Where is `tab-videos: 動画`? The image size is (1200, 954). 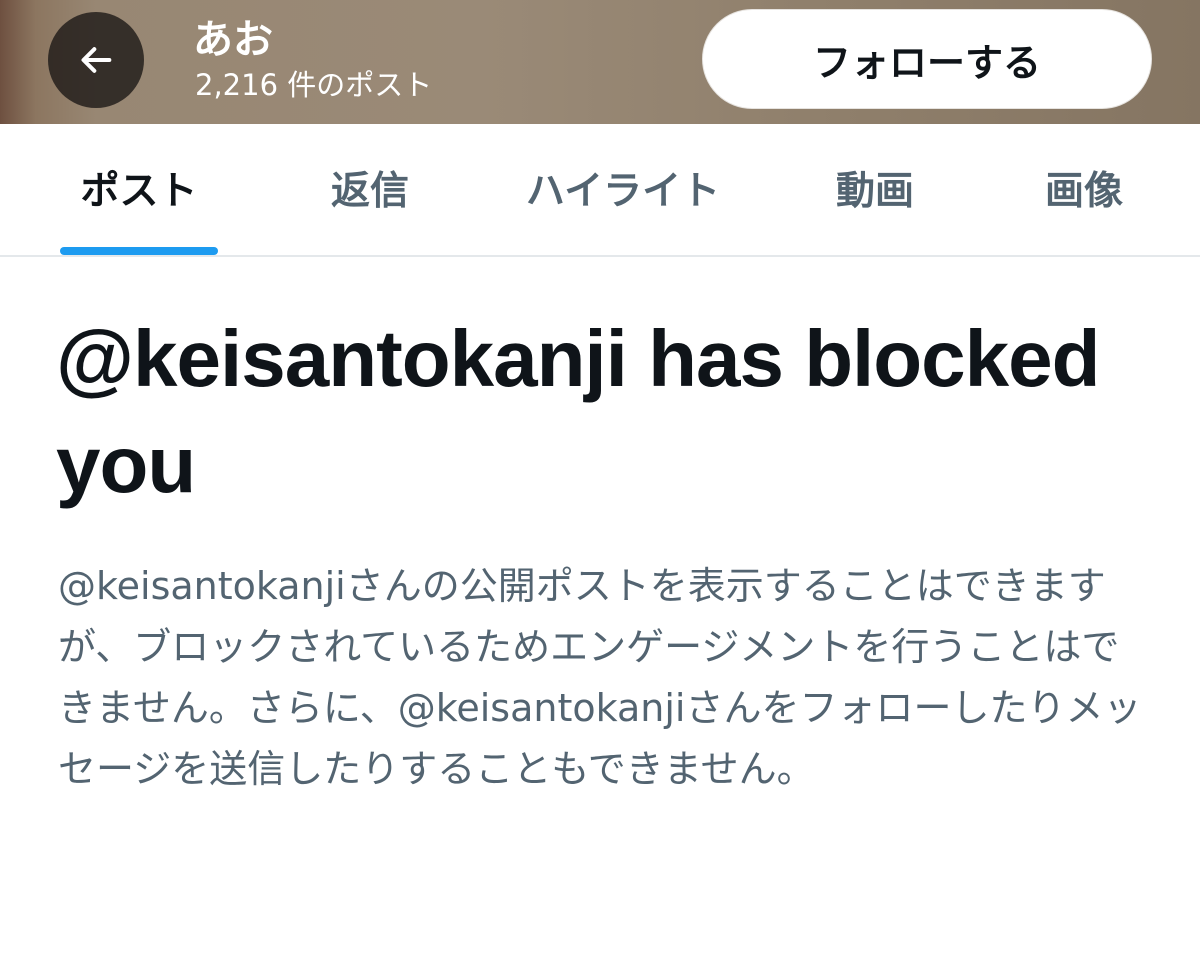 tab-videos: 動画 is located at coordinates (875, 189).